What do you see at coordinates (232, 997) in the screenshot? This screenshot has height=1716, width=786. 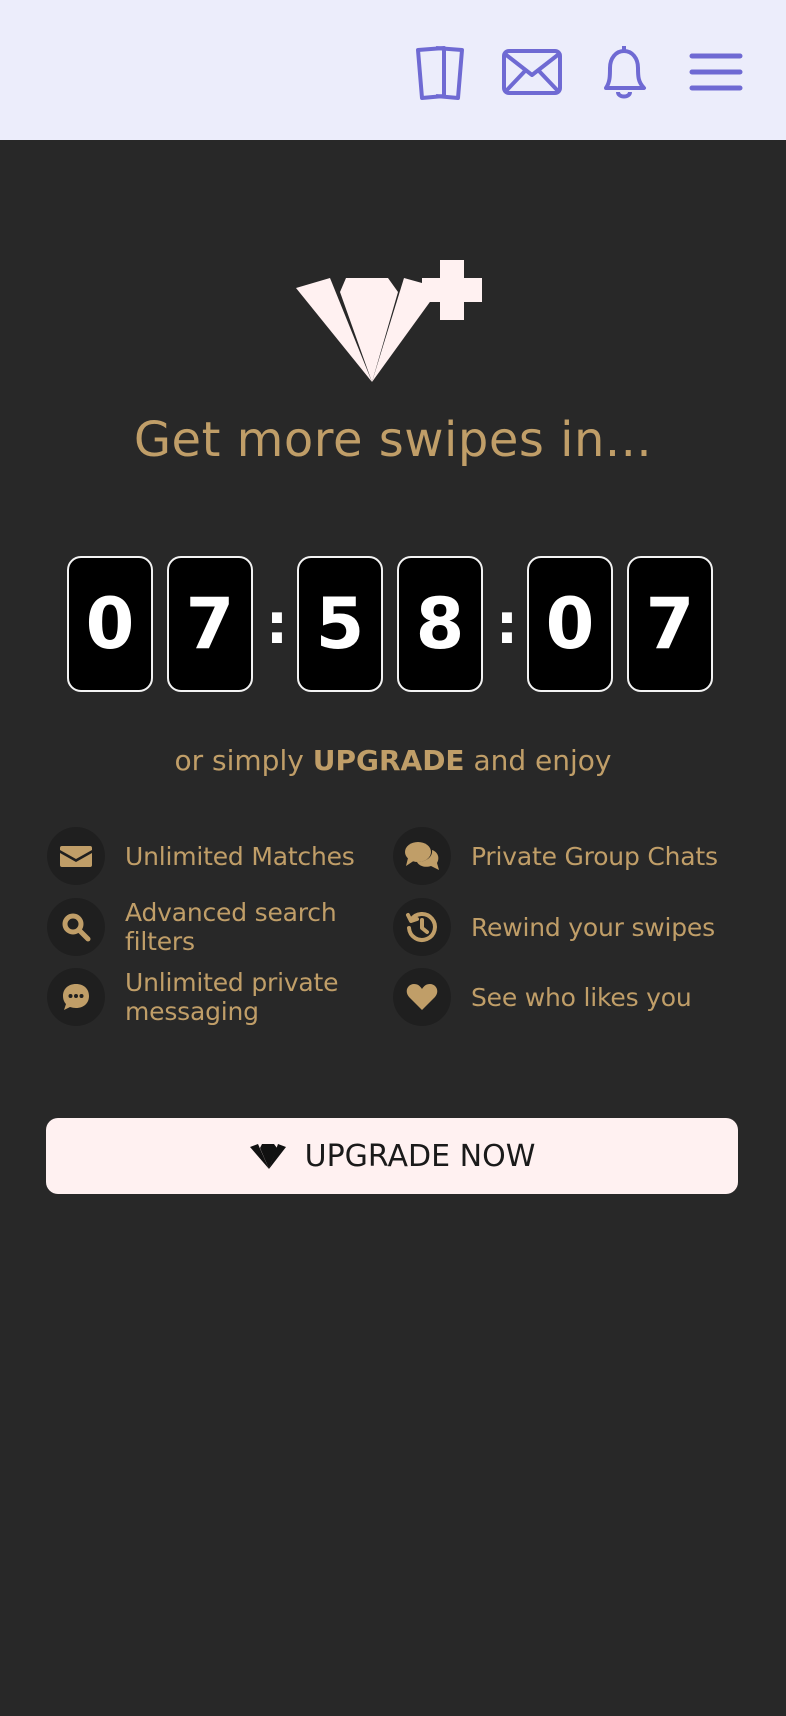 I see `feature-label: Unlimited private messaging` at bounding box center [232, 997].